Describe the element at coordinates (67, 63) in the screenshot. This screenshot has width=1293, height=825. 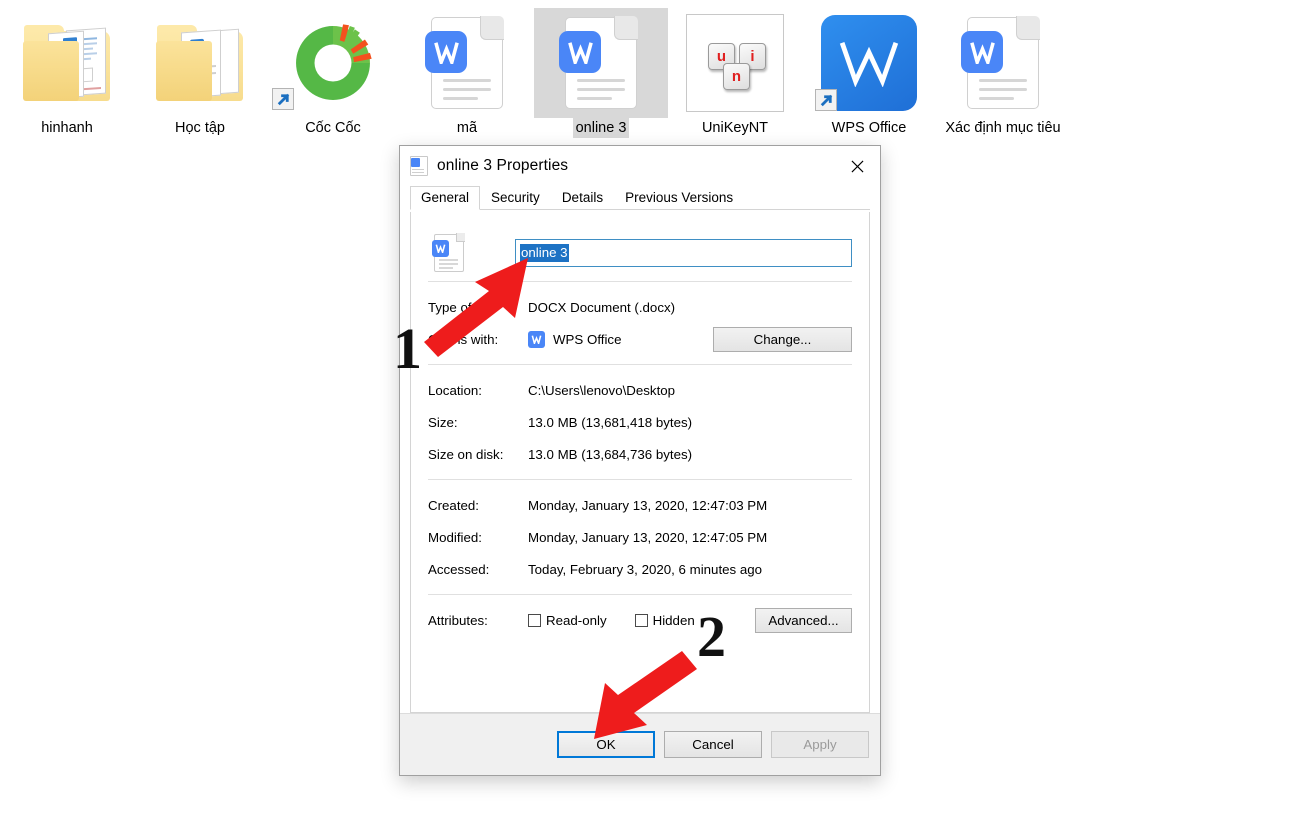
I see `folder-photos-icon` at that location.